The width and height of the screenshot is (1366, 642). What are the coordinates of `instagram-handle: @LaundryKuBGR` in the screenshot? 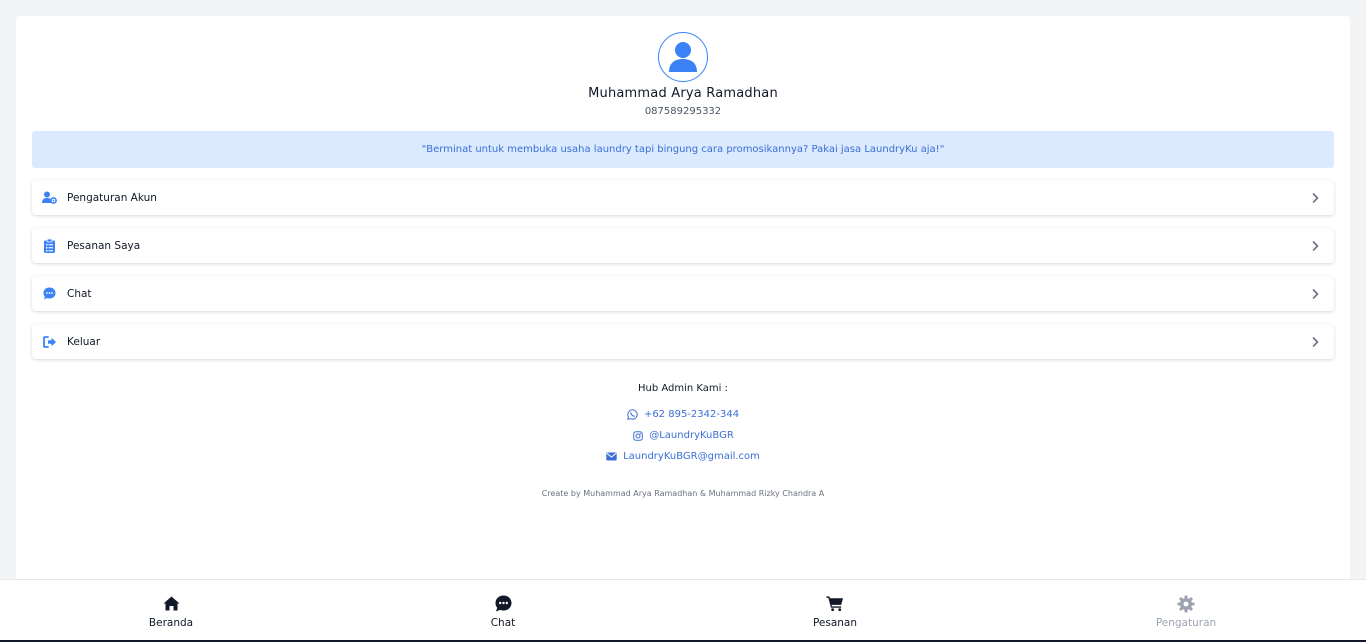 It's located at (691, 435).